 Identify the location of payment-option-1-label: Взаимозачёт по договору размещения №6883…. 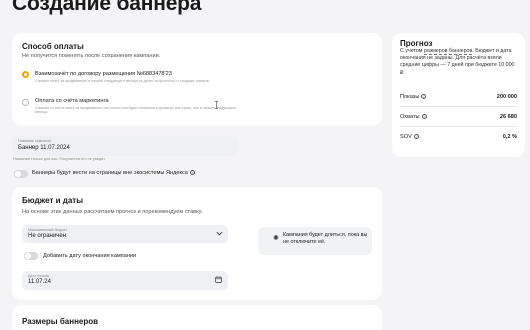
(103, 74).